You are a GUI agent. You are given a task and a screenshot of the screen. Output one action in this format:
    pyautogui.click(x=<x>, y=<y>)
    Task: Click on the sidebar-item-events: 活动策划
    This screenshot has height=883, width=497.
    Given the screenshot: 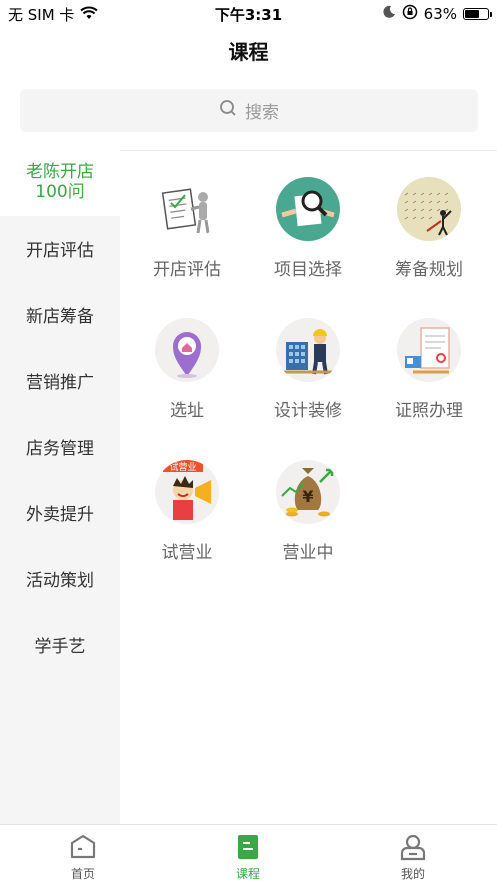 What is the action you would take?
    pyautogui.click(x=60, y=578)
    